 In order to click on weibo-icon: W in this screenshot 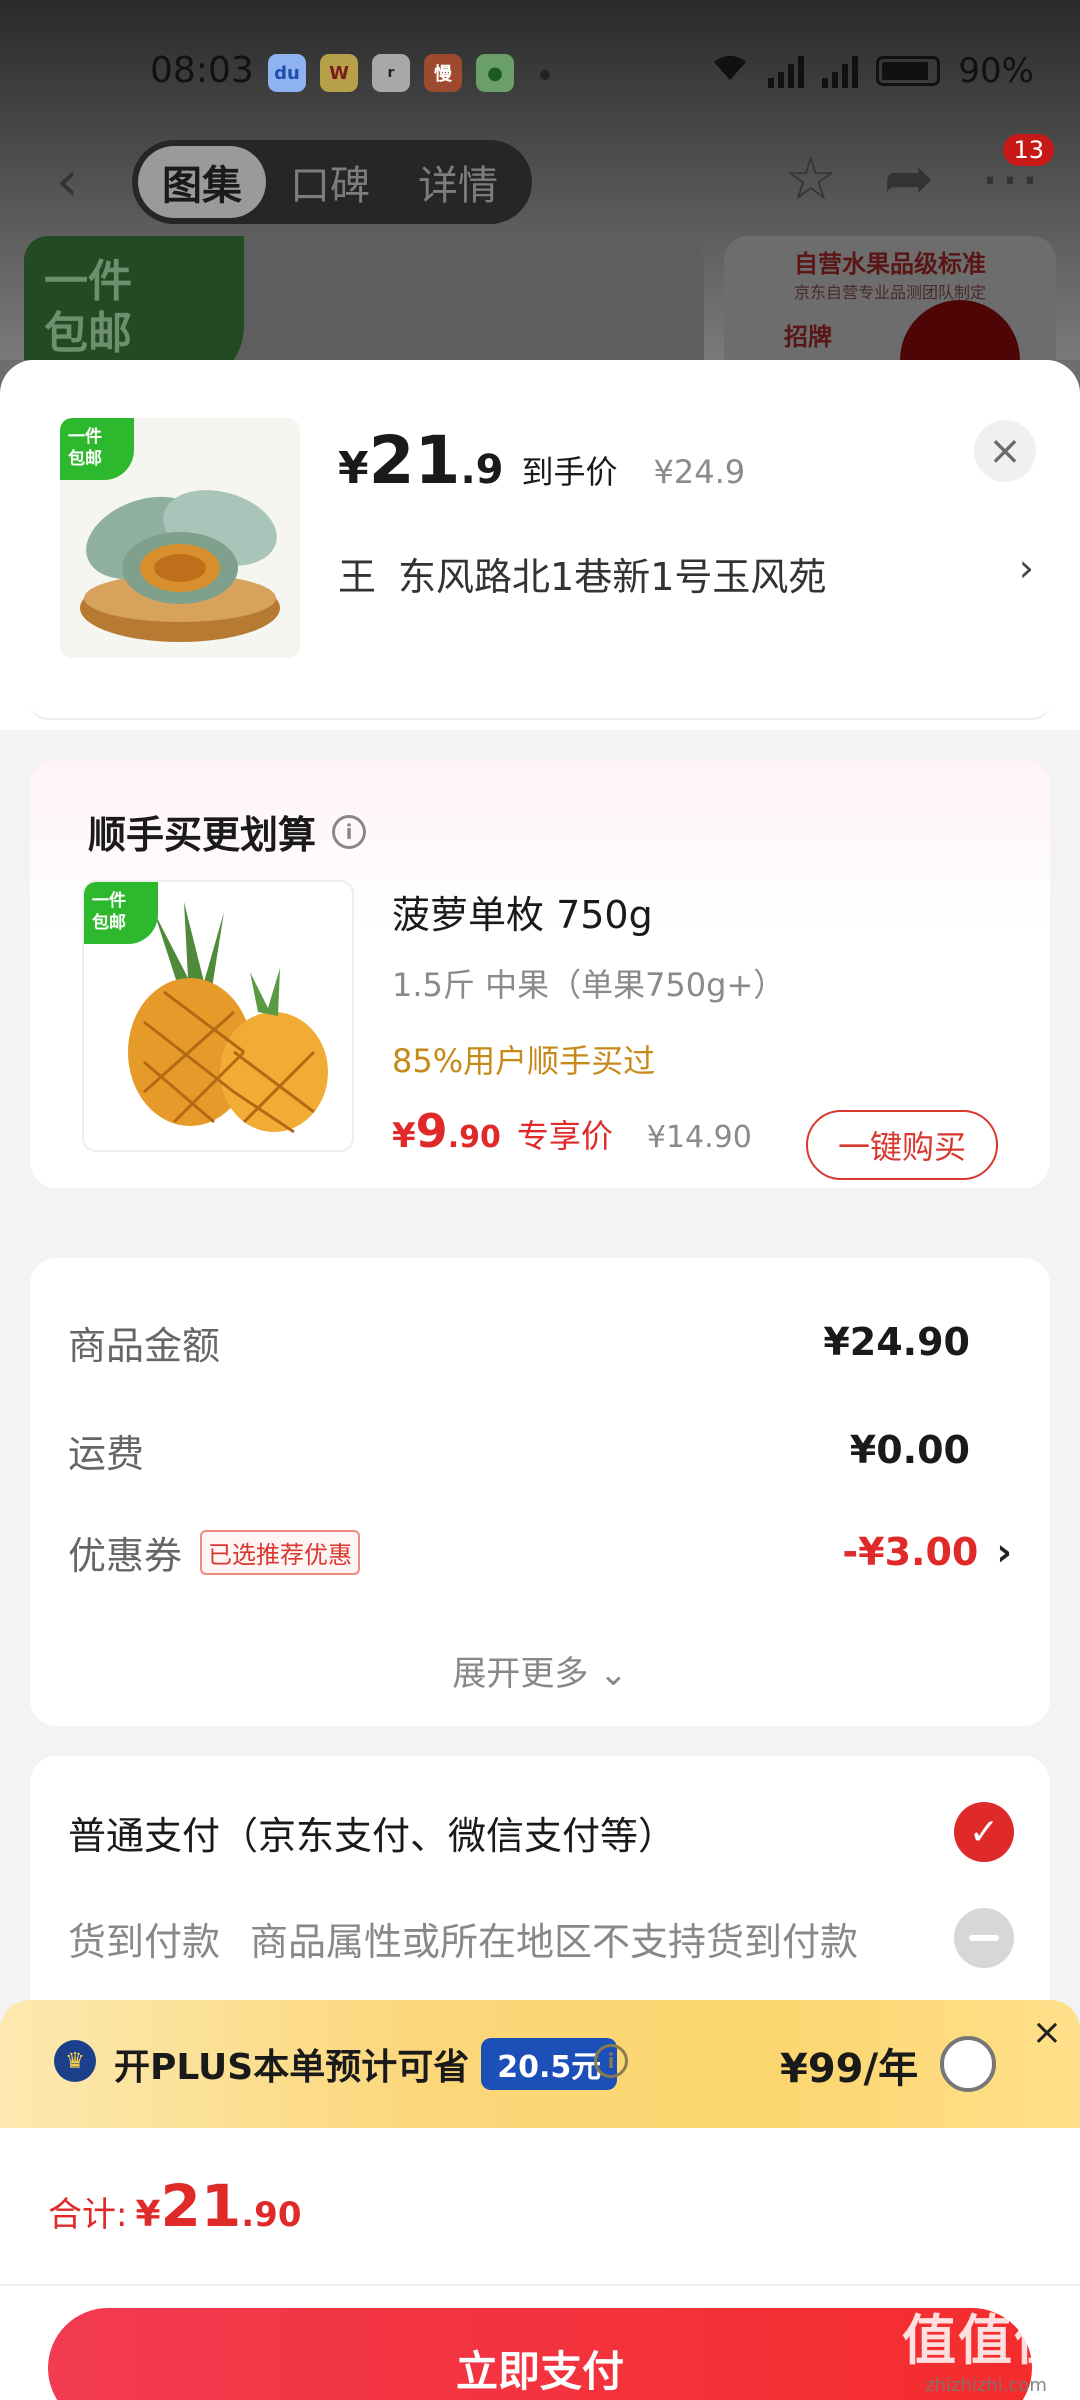, I will do `click(339, 73)`.